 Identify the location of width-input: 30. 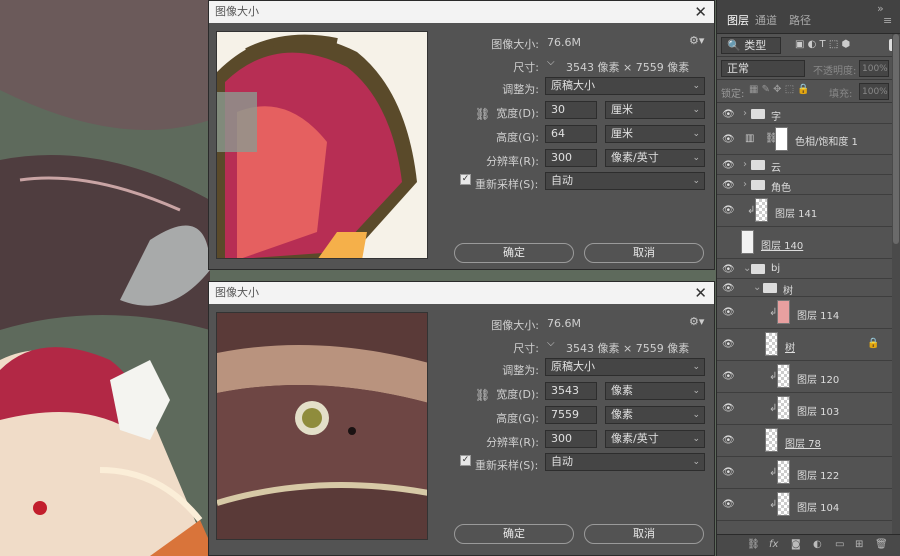
(571, 110).